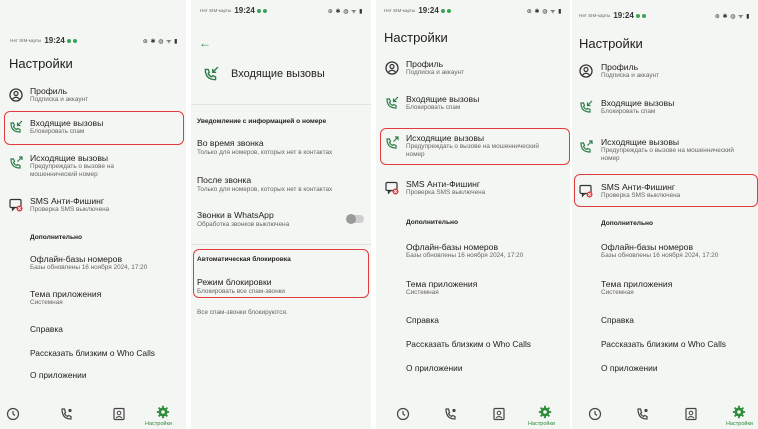 Image resolution: width=758 pixels, height=429 pixels. Describe the element at coordinates (67, 201) in the screenshot. I see `item-title: SMS Анти-Фишинг` at that location.